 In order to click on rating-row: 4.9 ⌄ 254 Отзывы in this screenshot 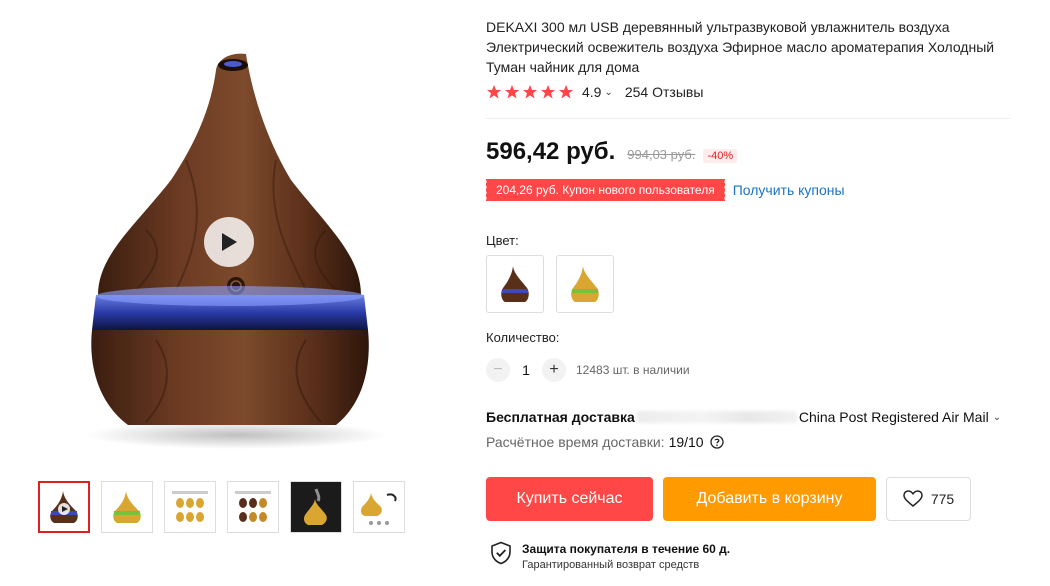, I will do `click(594, 92)`.